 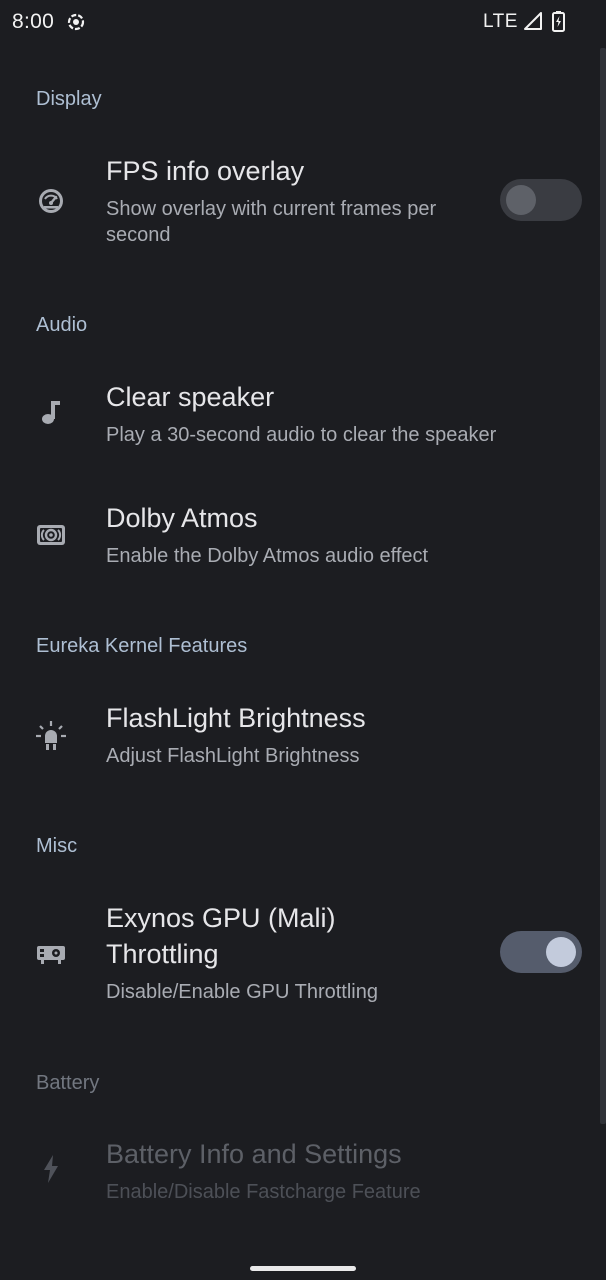 I want to click on network-type: LTE, so click(x=500, y=21).